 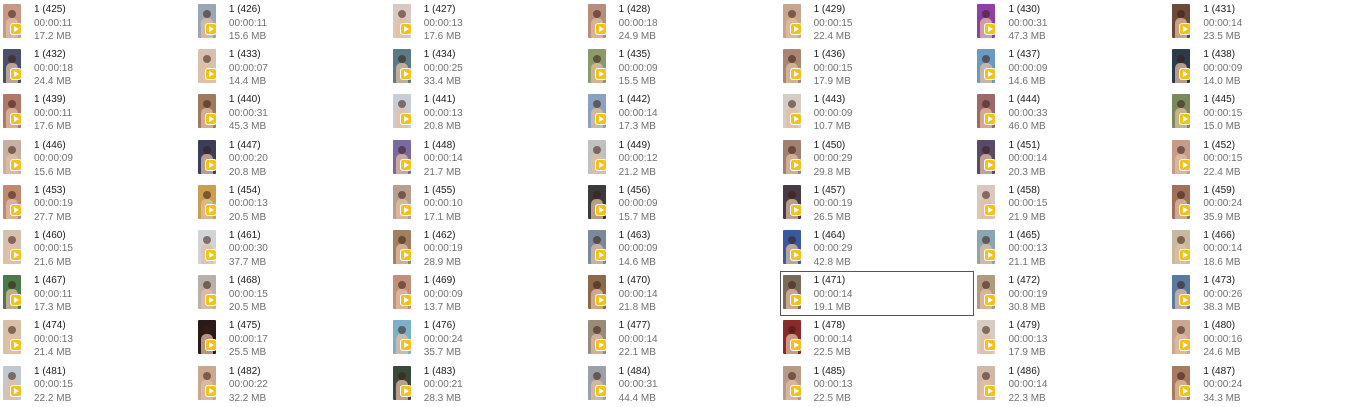 What do you see at coordinates (1024, 371) in the screenshot?
I see `file-name: 1 (486)` at bounding box center [1024, 371].